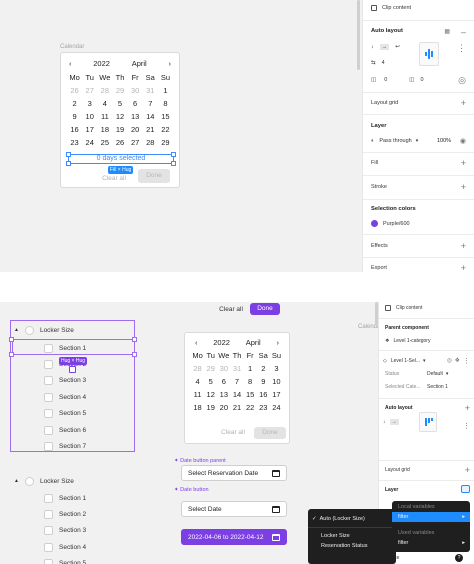 The height and width of the screenshot is (564, 474). What do you see at coordinates (234, 537) in the screenshot?
I see `date-range-field: 2022-04-06 to 2022-04-12` at bounding box center [234, 537].